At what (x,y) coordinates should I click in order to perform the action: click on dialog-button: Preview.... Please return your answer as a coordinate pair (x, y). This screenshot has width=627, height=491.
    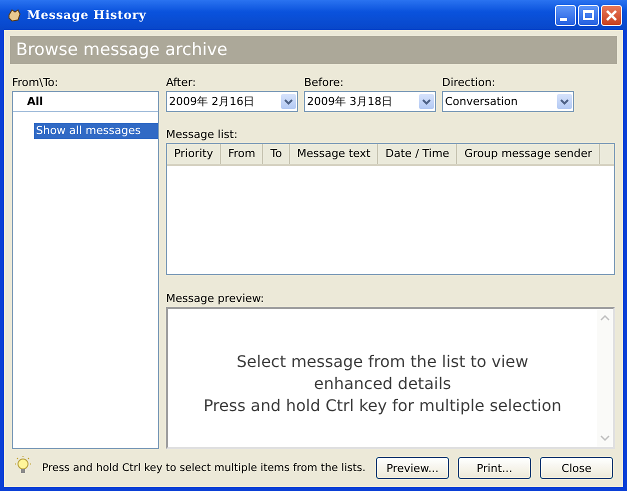
    Looking at the image, I should click on (412, 468).